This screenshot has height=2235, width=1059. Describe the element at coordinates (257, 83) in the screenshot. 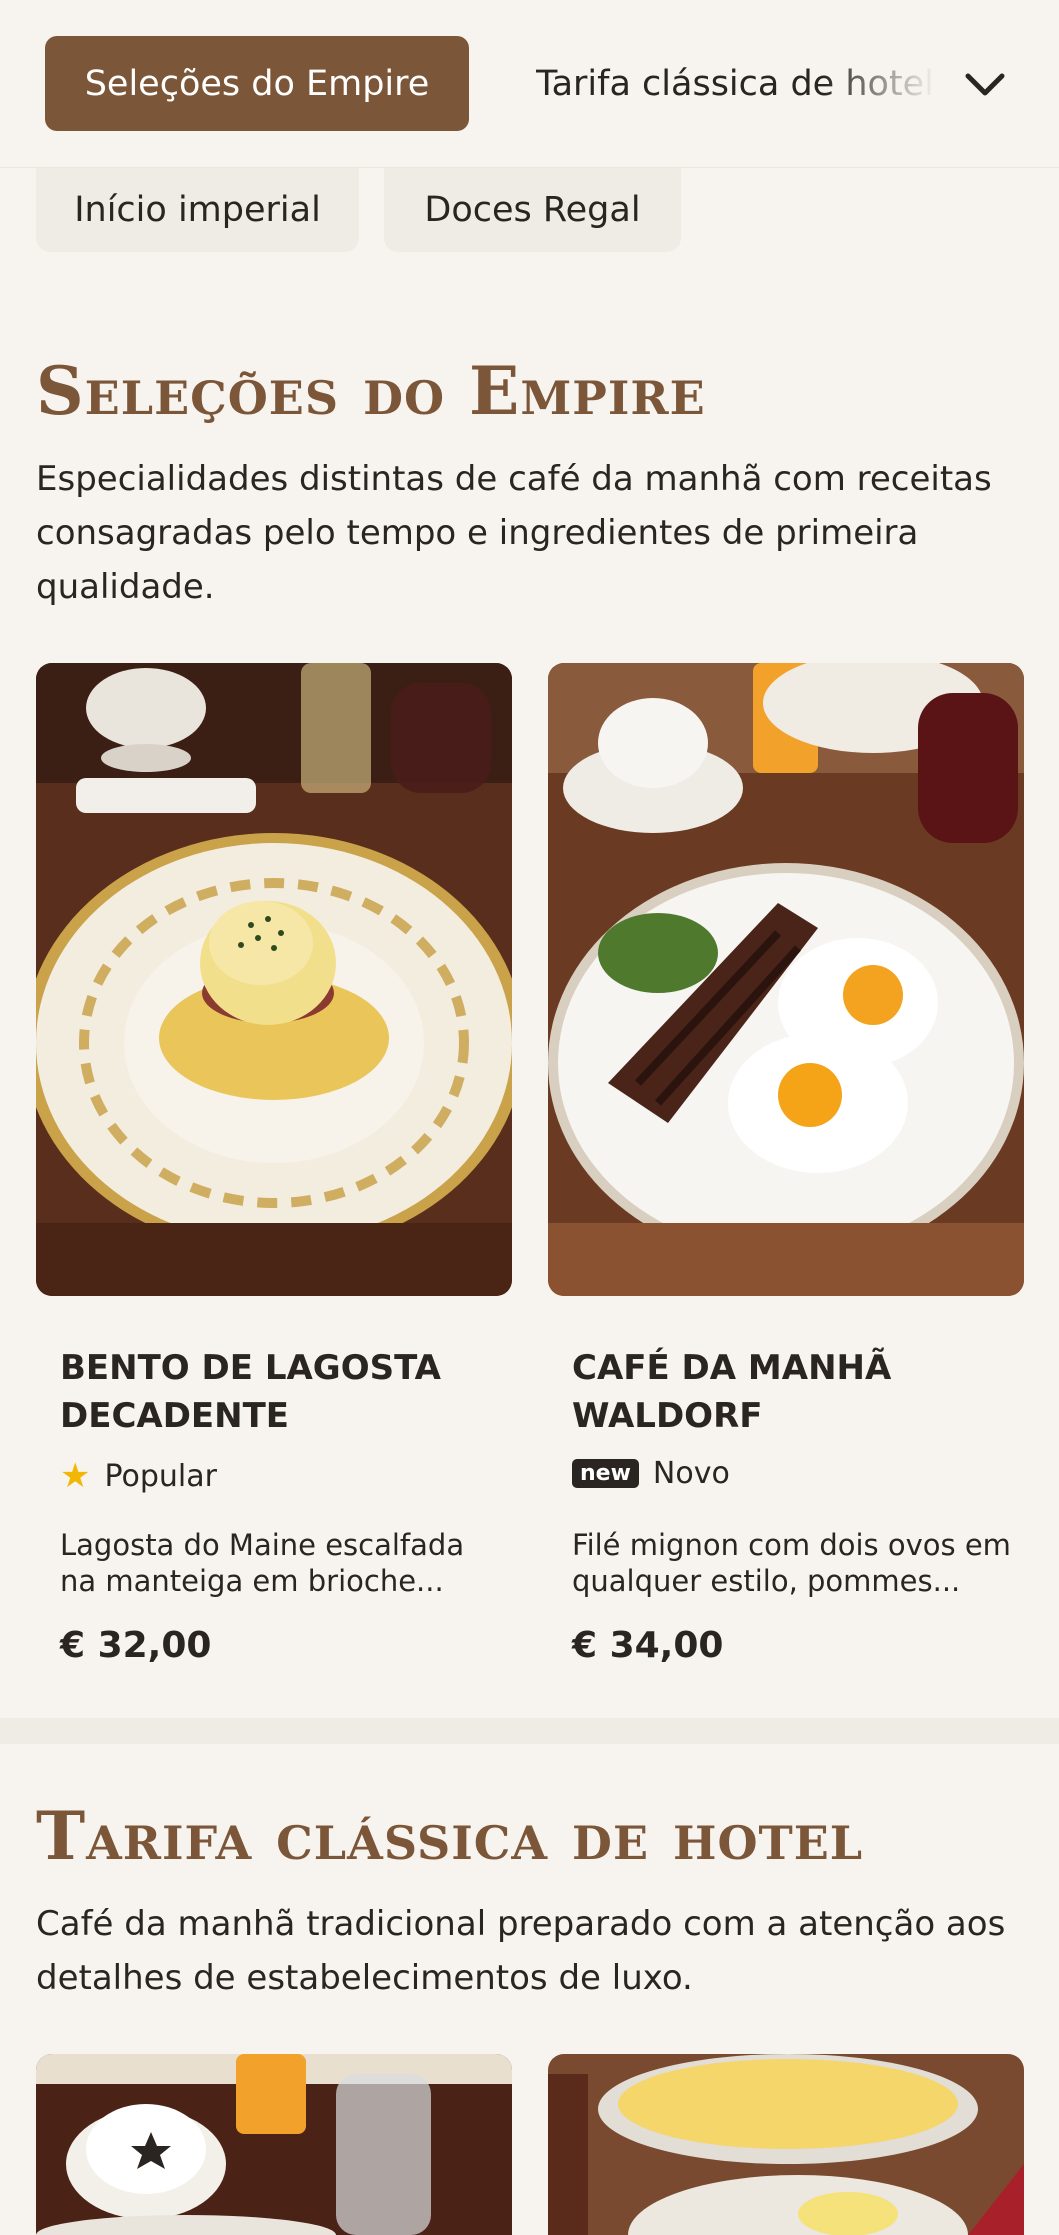

I see `tab-selecoes-do-empire: Seleções do Empire` at that location.